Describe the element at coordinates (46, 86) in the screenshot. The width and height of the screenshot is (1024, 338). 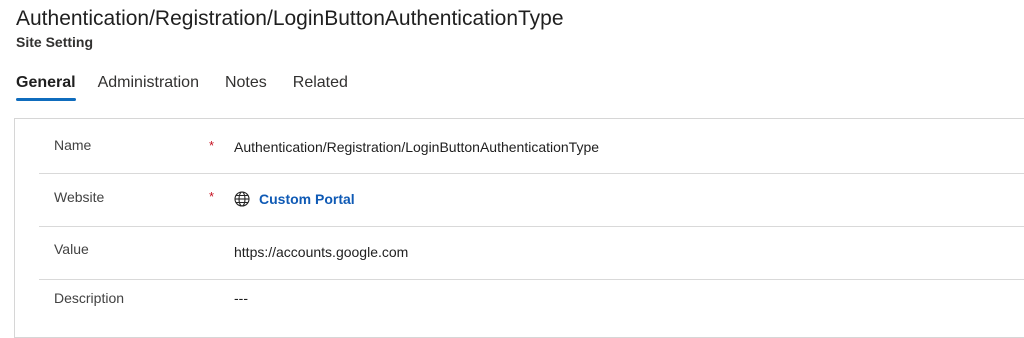
I see `tab-general: General` at that location.